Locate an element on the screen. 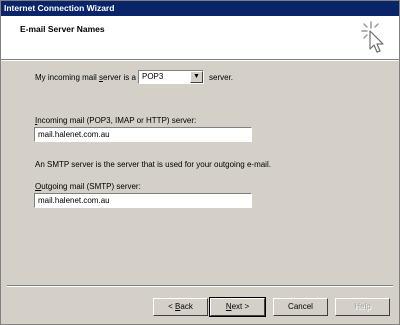 This screenshot has width=400, height=325. help-button: Help is located at coordinates (362, 307).